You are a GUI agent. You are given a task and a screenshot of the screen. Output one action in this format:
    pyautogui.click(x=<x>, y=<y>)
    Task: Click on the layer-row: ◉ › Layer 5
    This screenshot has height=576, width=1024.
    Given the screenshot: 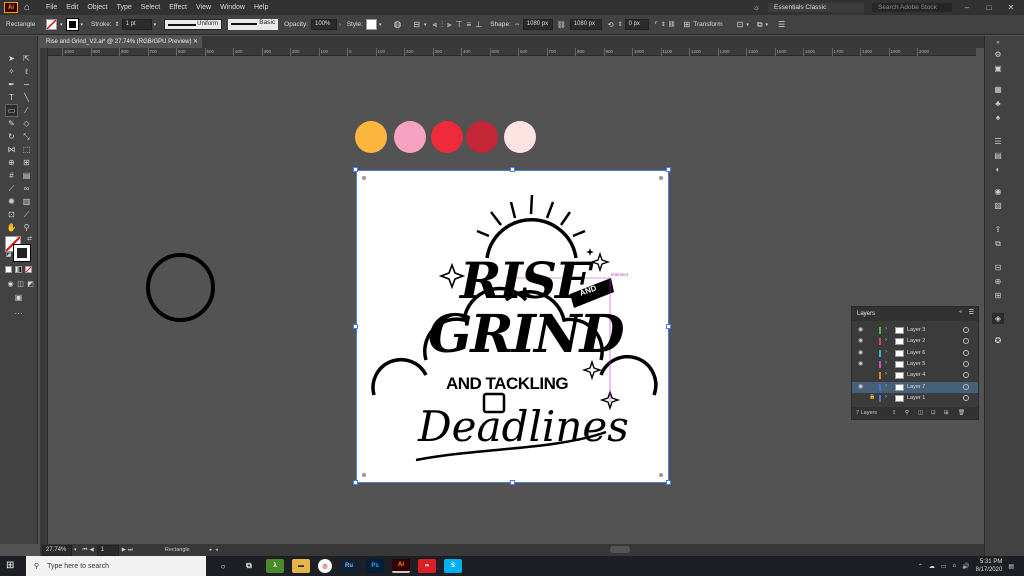 What is the action you would take?
    pyautogui.click(x=915, y=364)
    